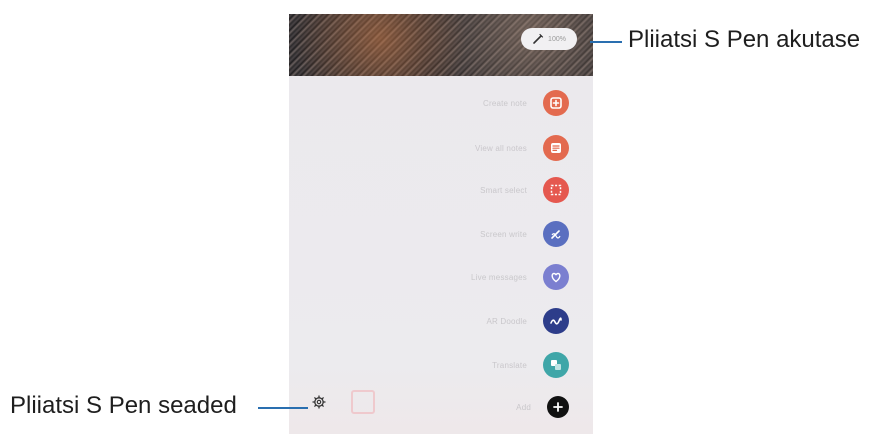 This screenshot has height=434, width=879. I want to click on spen-icon, so click(538, 38).